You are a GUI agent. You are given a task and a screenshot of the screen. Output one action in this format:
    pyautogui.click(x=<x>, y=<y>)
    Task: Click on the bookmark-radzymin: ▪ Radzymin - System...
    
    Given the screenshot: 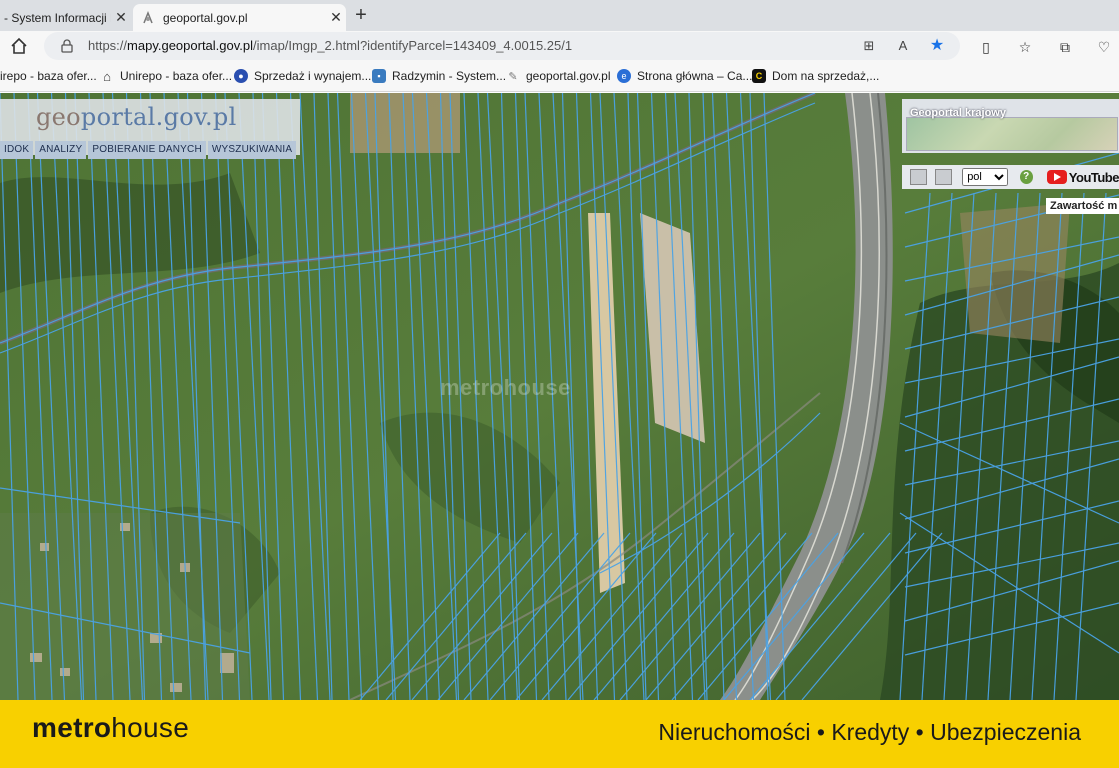 What is the action you would take?
    pyautogui.click(x=439, y=76)
    